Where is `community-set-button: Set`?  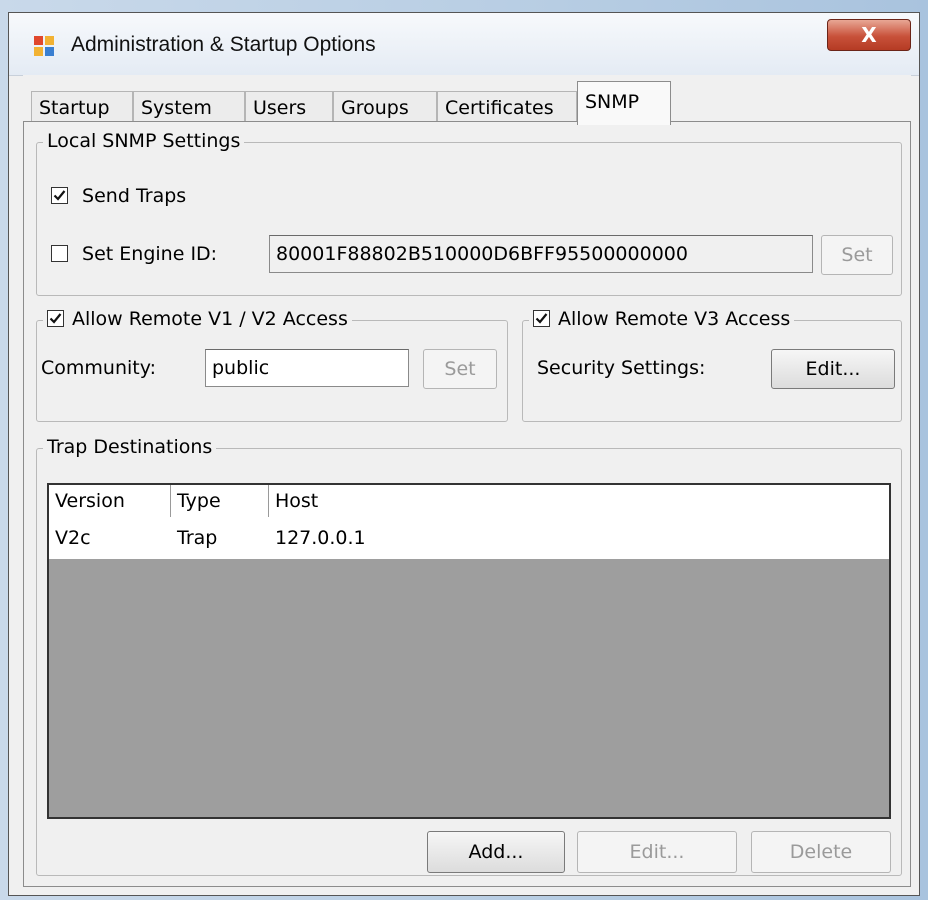
community-set-button: Set is located at coordinates (460, 369).